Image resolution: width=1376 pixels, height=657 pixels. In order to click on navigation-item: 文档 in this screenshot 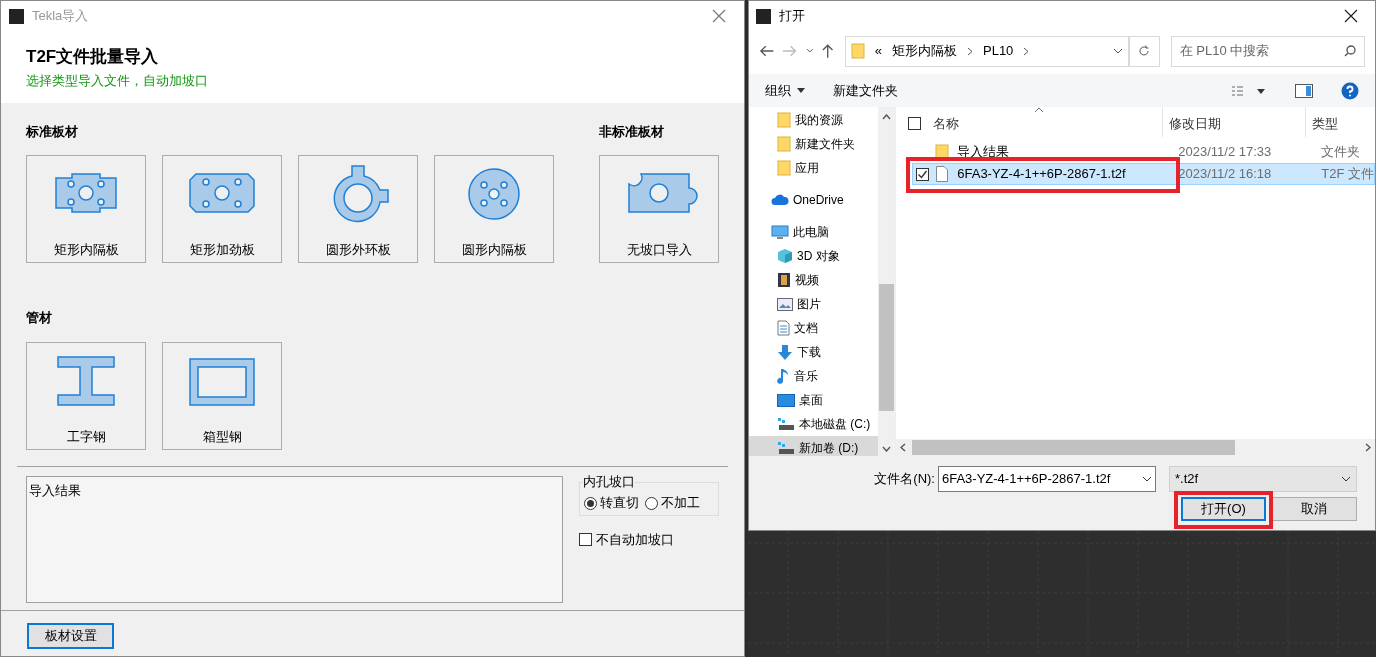, I will do `click(818, 328)`.